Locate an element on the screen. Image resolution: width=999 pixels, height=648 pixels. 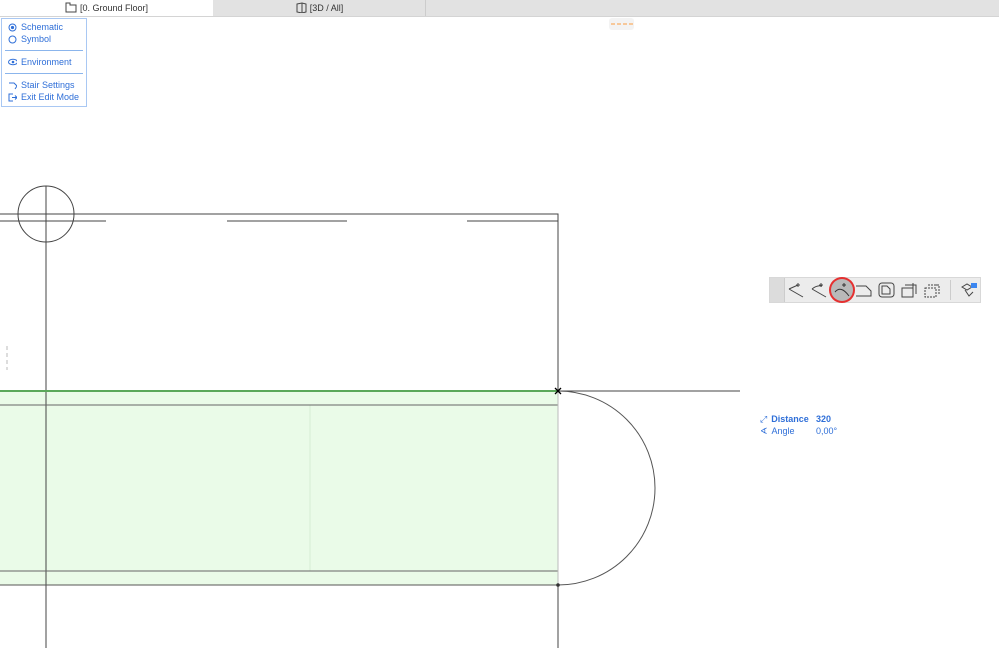
symbol-radio: Symbol is located at coordinates (44, 39).